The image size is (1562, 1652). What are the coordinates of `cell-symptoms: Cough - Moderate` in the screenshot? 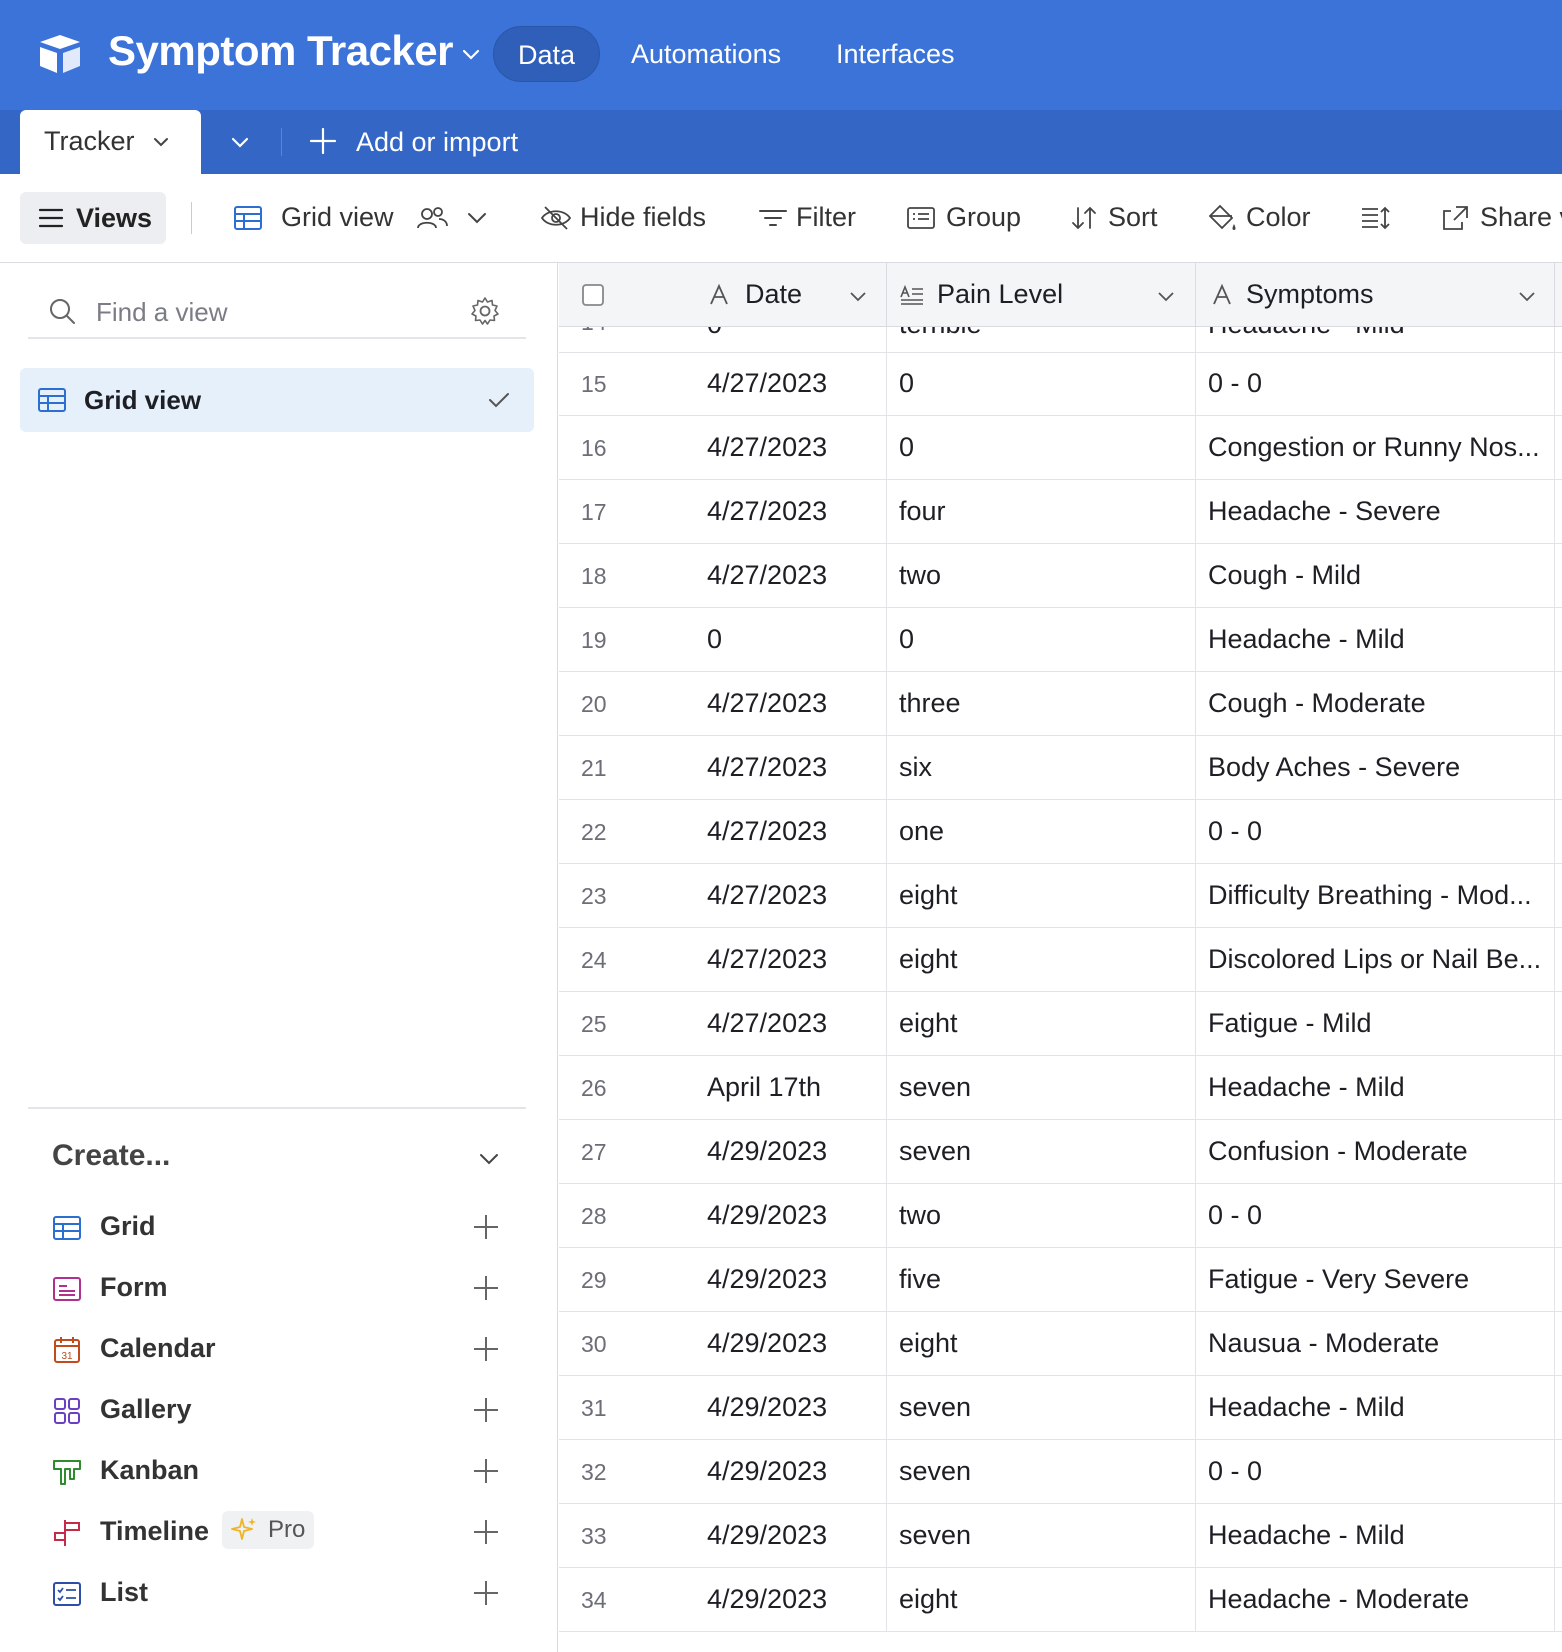 It's located at (1375, 704).